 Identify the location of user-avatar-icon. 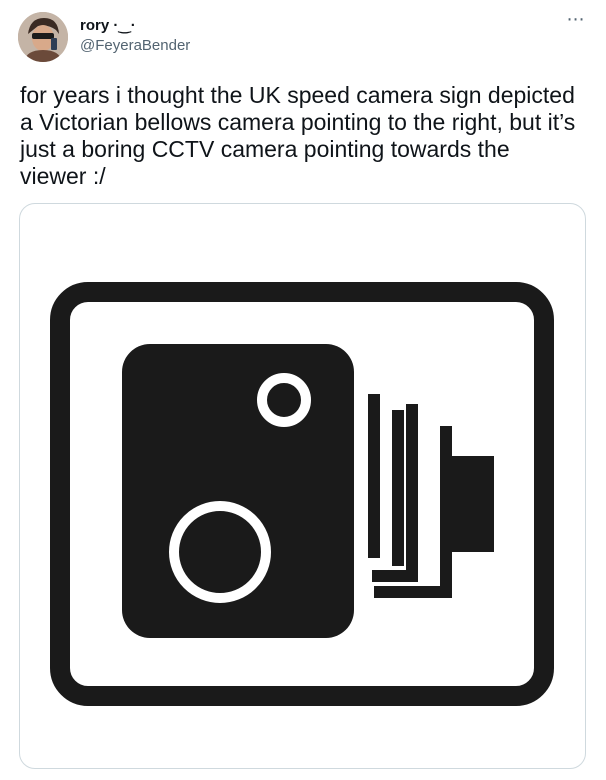
(43, 37).